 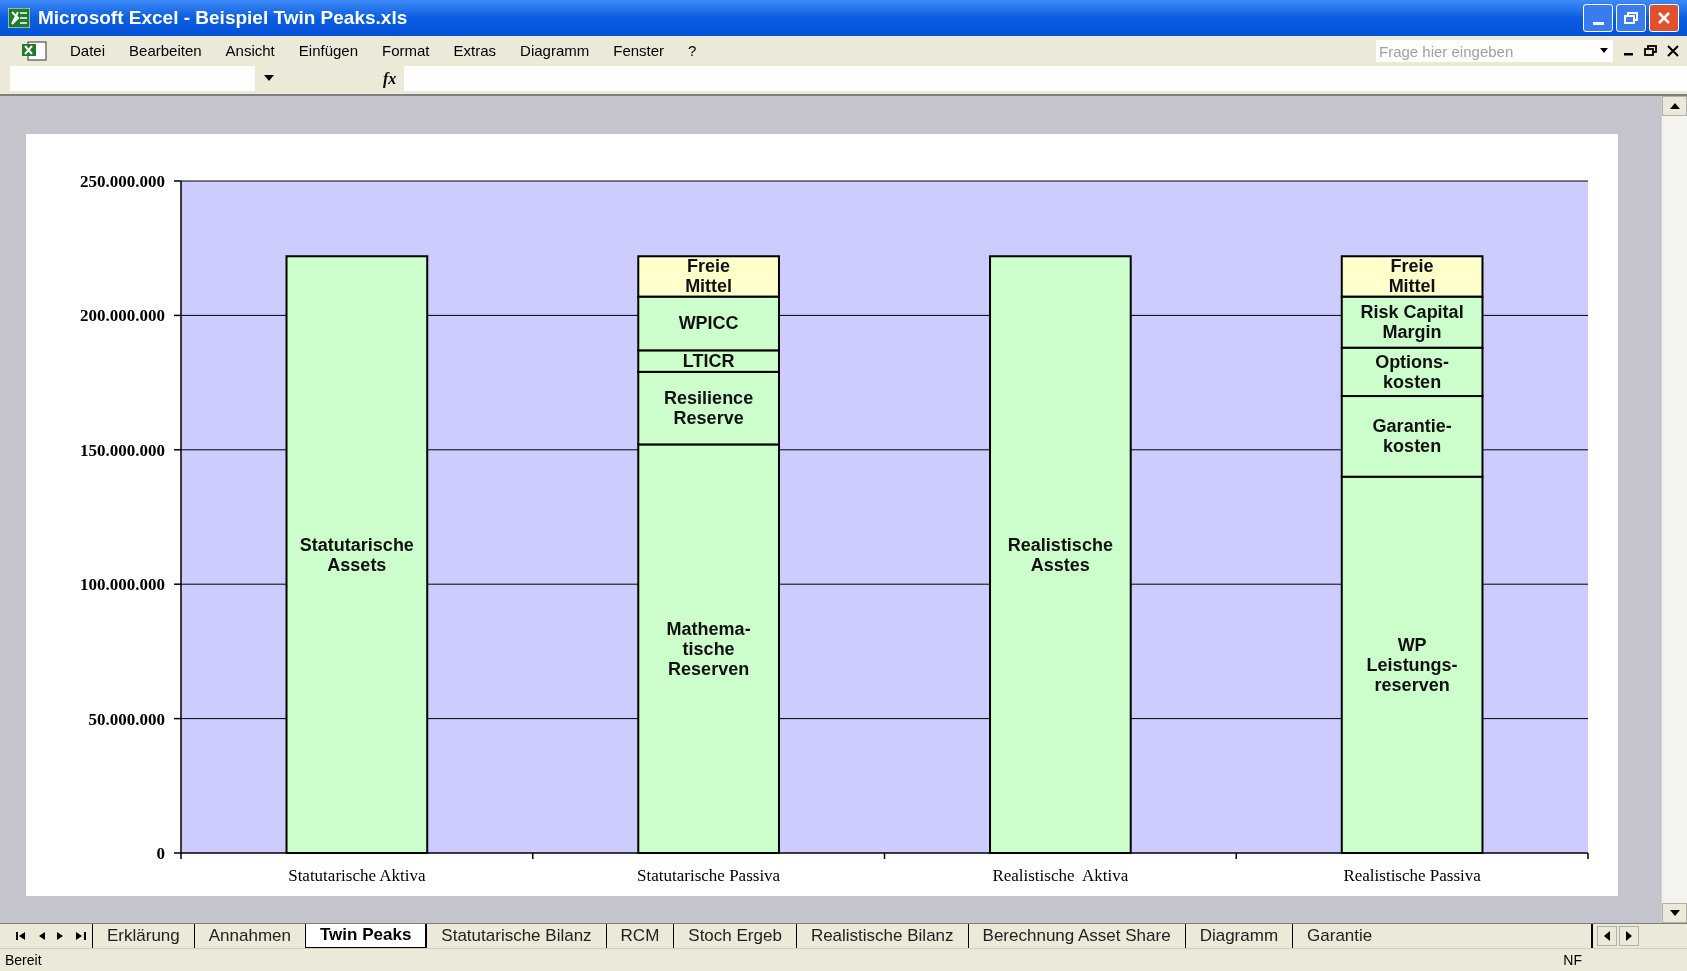 I want to click on menu-item: Einfügen, so click(x=328, y=51).